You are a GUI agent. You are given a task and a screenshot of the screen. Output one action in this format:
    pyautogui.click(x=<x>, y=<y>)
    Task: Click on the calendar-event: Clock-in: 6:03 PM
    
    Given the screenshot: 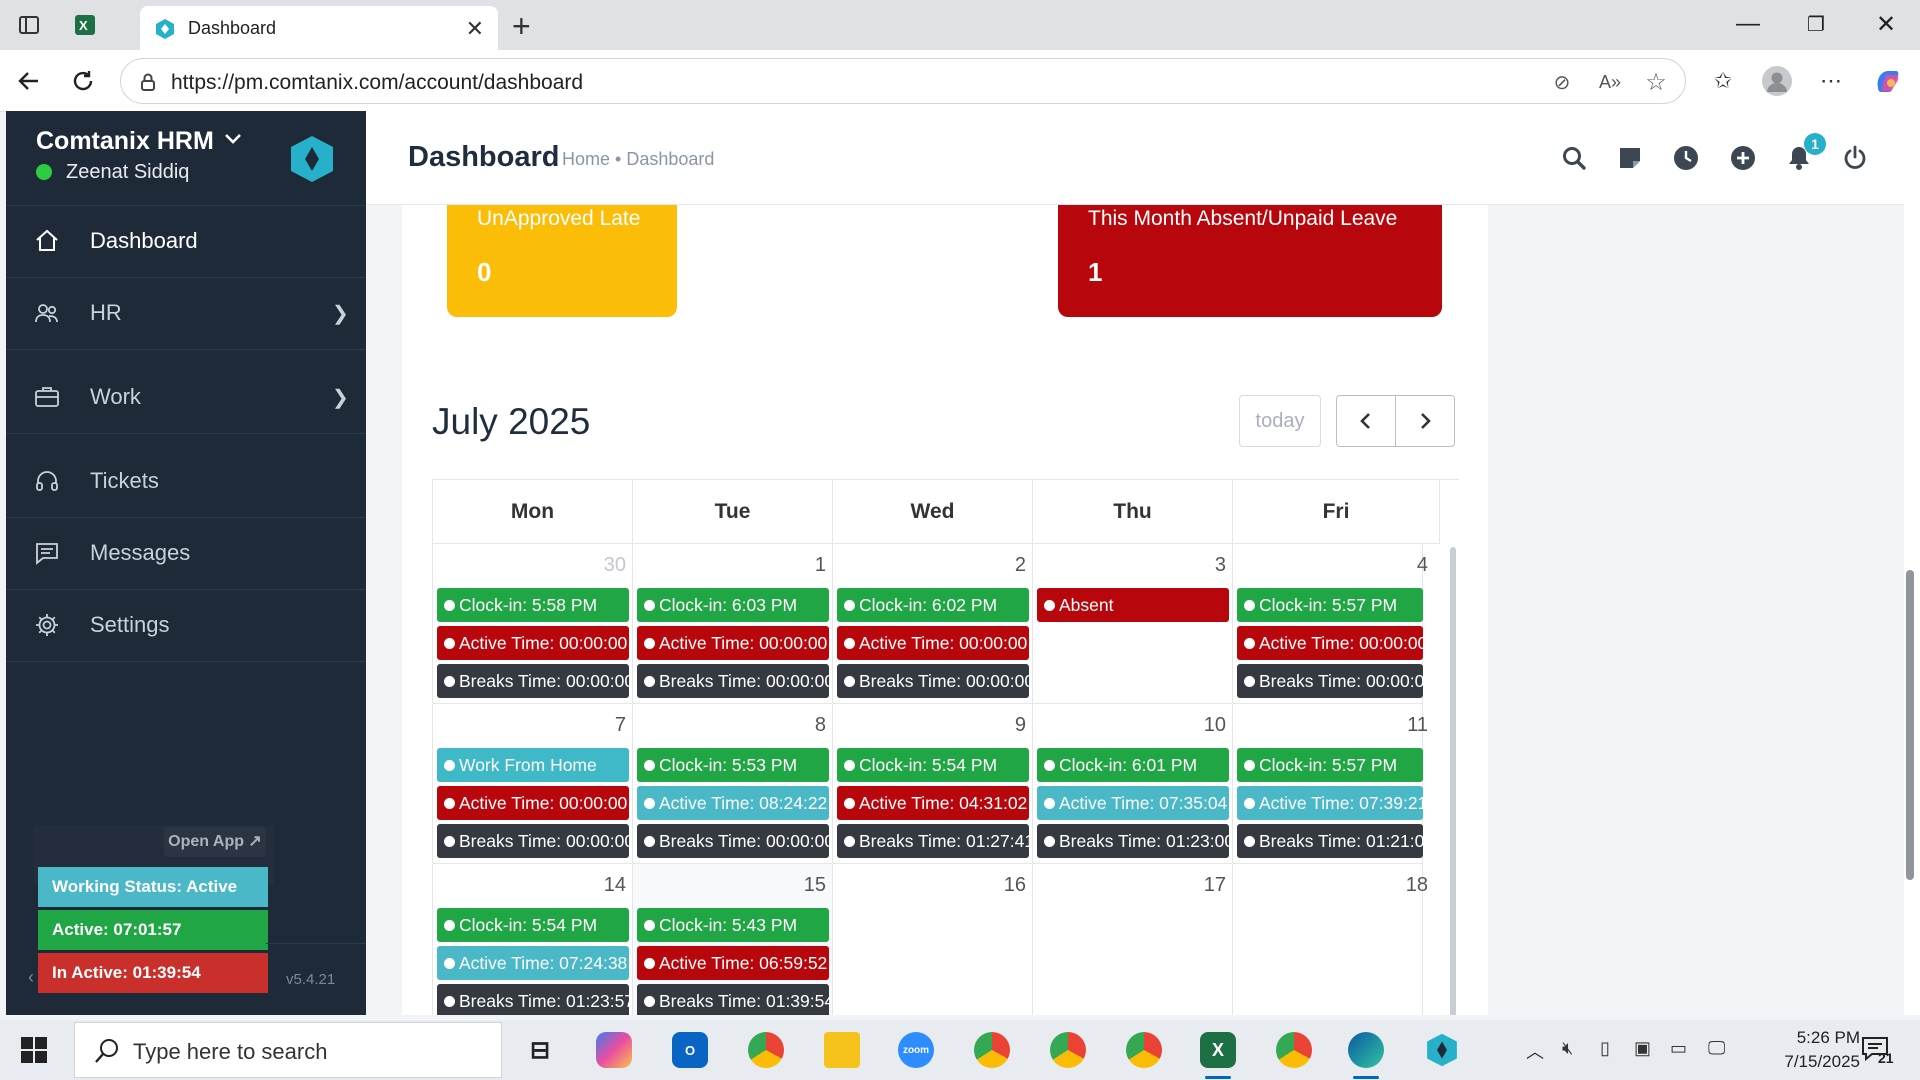 What is the action you would take?
    pyautogui.click(x=733, y=605)
    